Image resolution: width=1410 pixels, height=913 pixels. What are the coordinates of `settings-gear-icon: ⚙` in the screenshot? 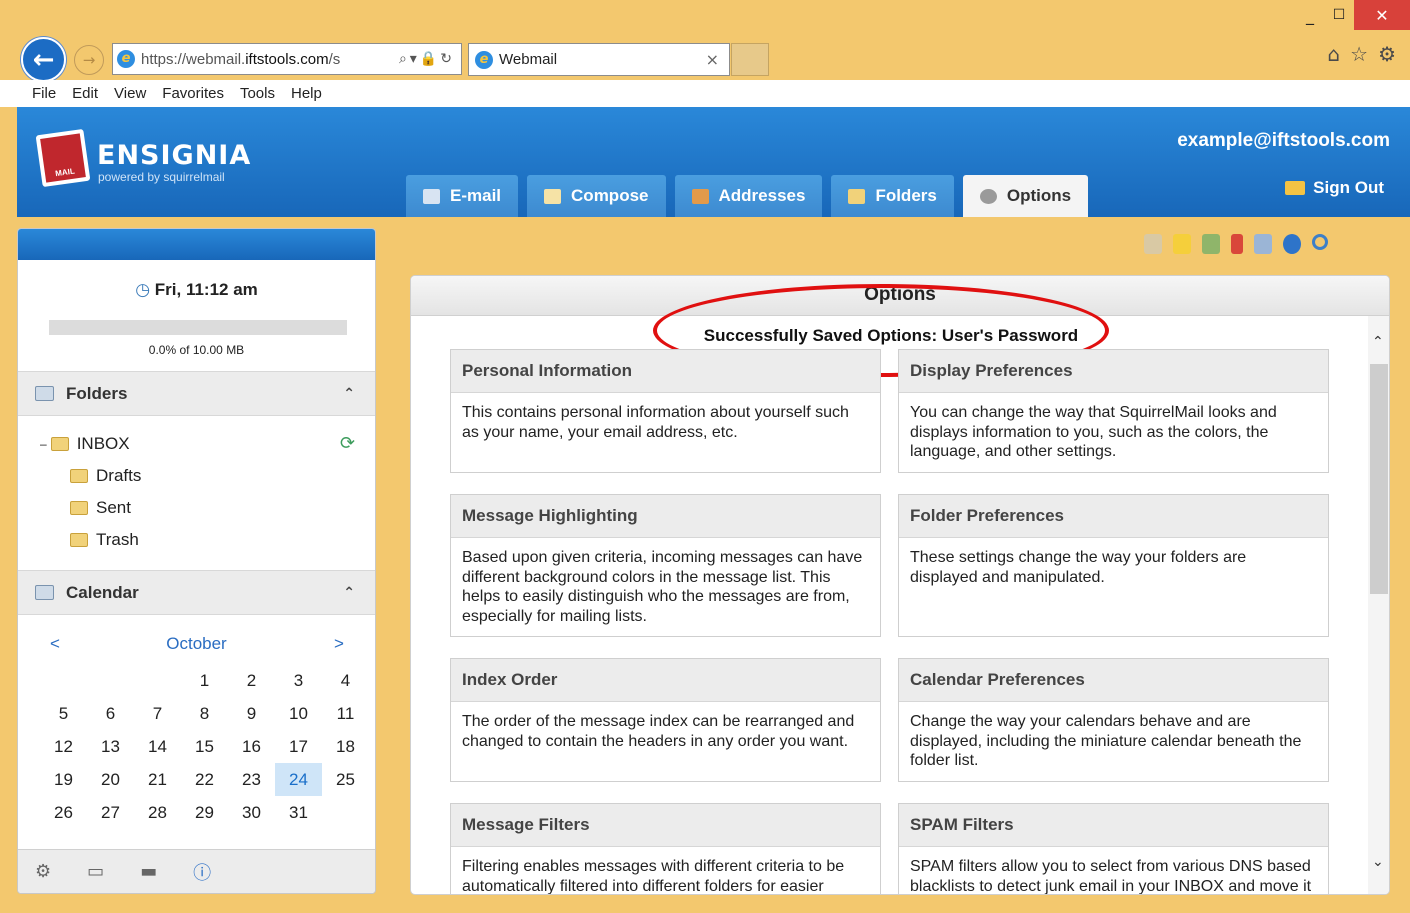 It's located at (1387, 54).